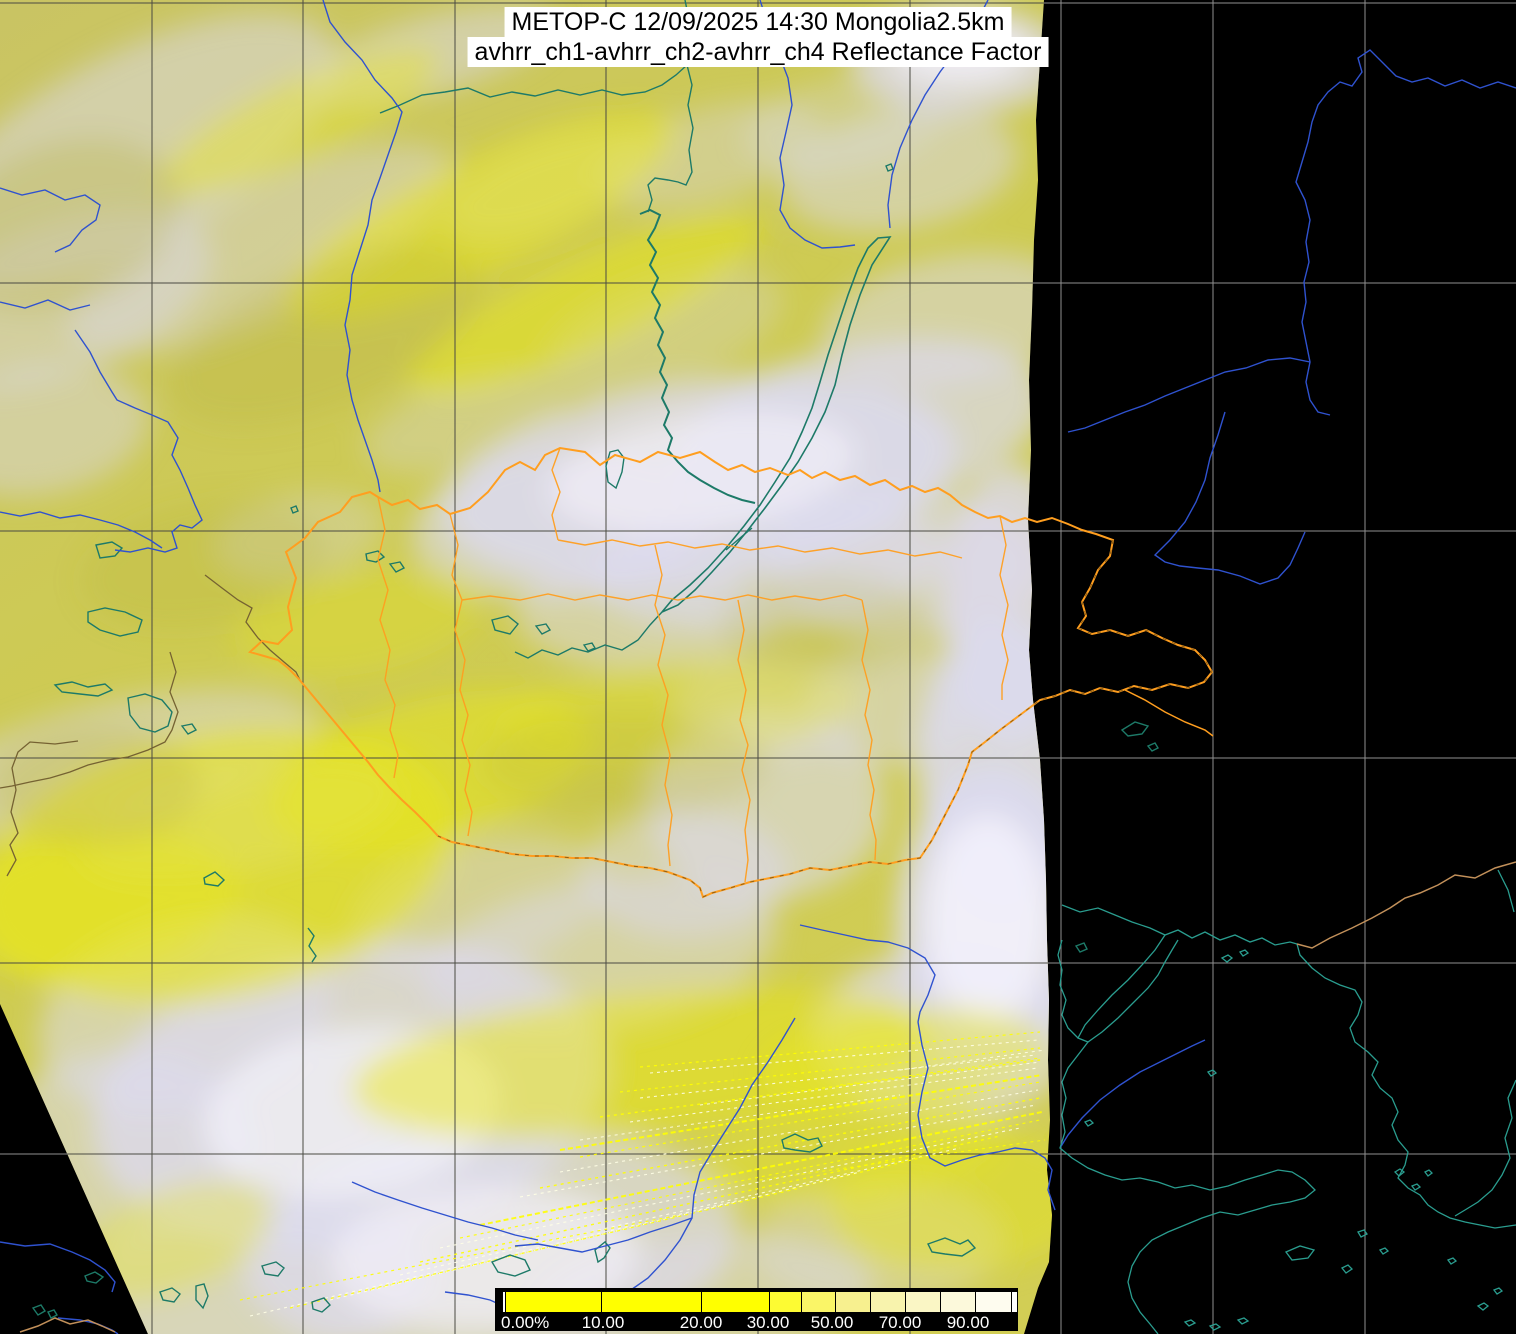 The height and width of the screenshot is (1334, 1516). What do you see at coordinates (900, 1322) in the screenshot?
I see `colorbar-tick-label: 70.00` at bounding box center [900, 1322].